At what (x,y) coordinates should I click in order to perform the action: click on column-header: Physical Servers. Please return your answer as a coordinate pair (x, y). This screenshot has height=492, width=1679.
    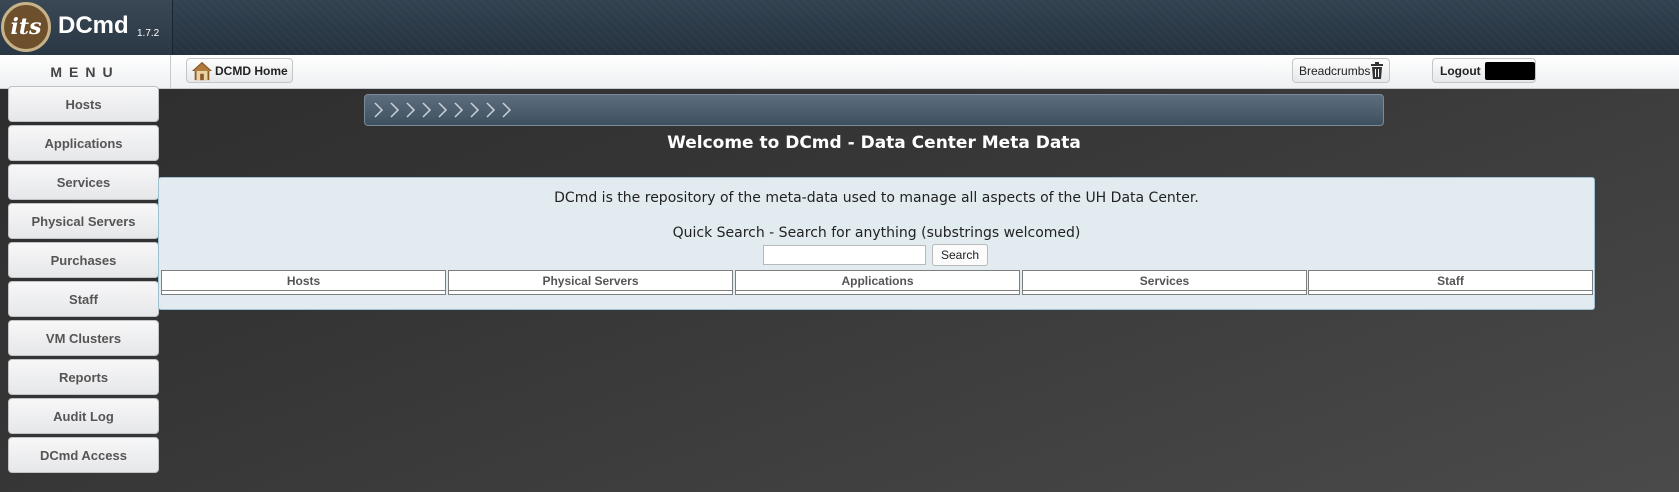
    Looking at the image, I should click on (590, 281).